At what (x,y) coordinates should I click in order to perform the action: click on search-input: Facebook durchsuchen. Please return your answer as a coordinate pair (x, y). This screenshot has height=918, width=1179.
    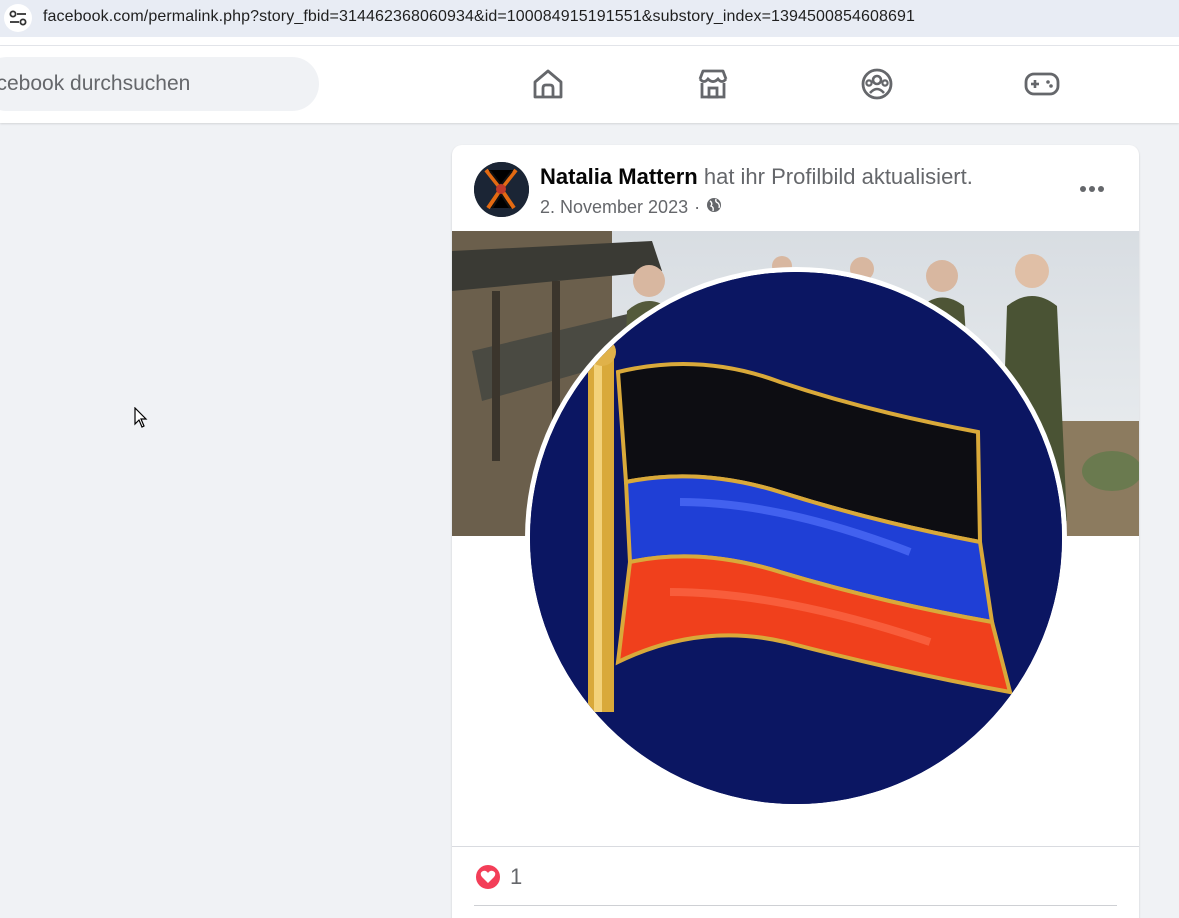
    Looking at the image, I should click on (159, 84).